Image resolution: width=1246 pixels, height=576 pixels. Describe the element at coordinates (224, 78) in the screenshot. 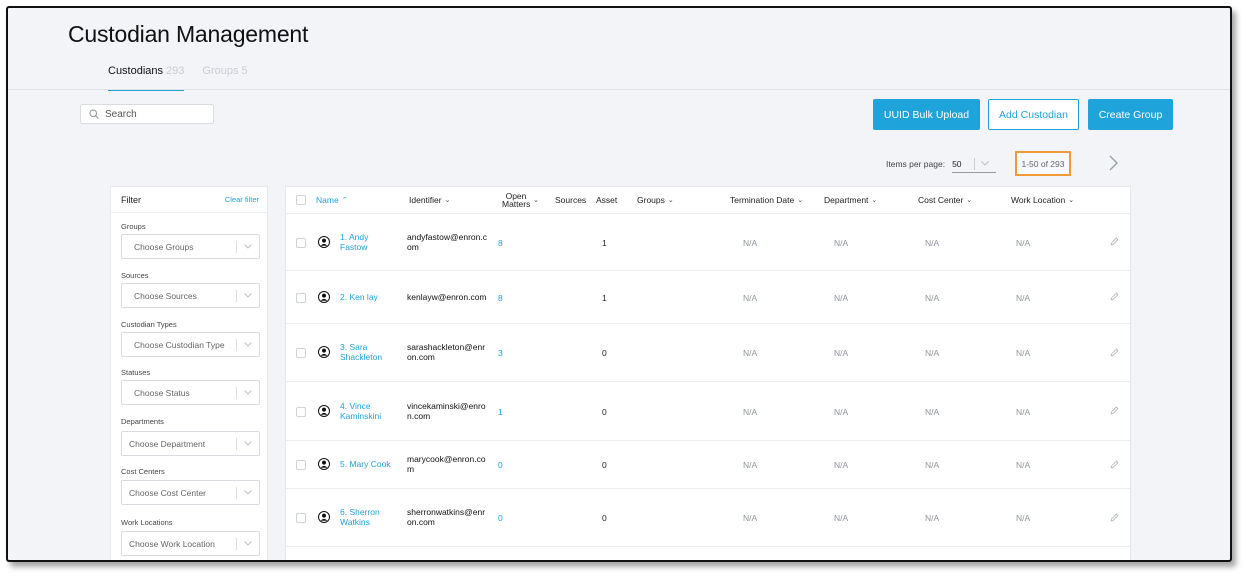

I see `tab-groups: Groups 5` at that location.